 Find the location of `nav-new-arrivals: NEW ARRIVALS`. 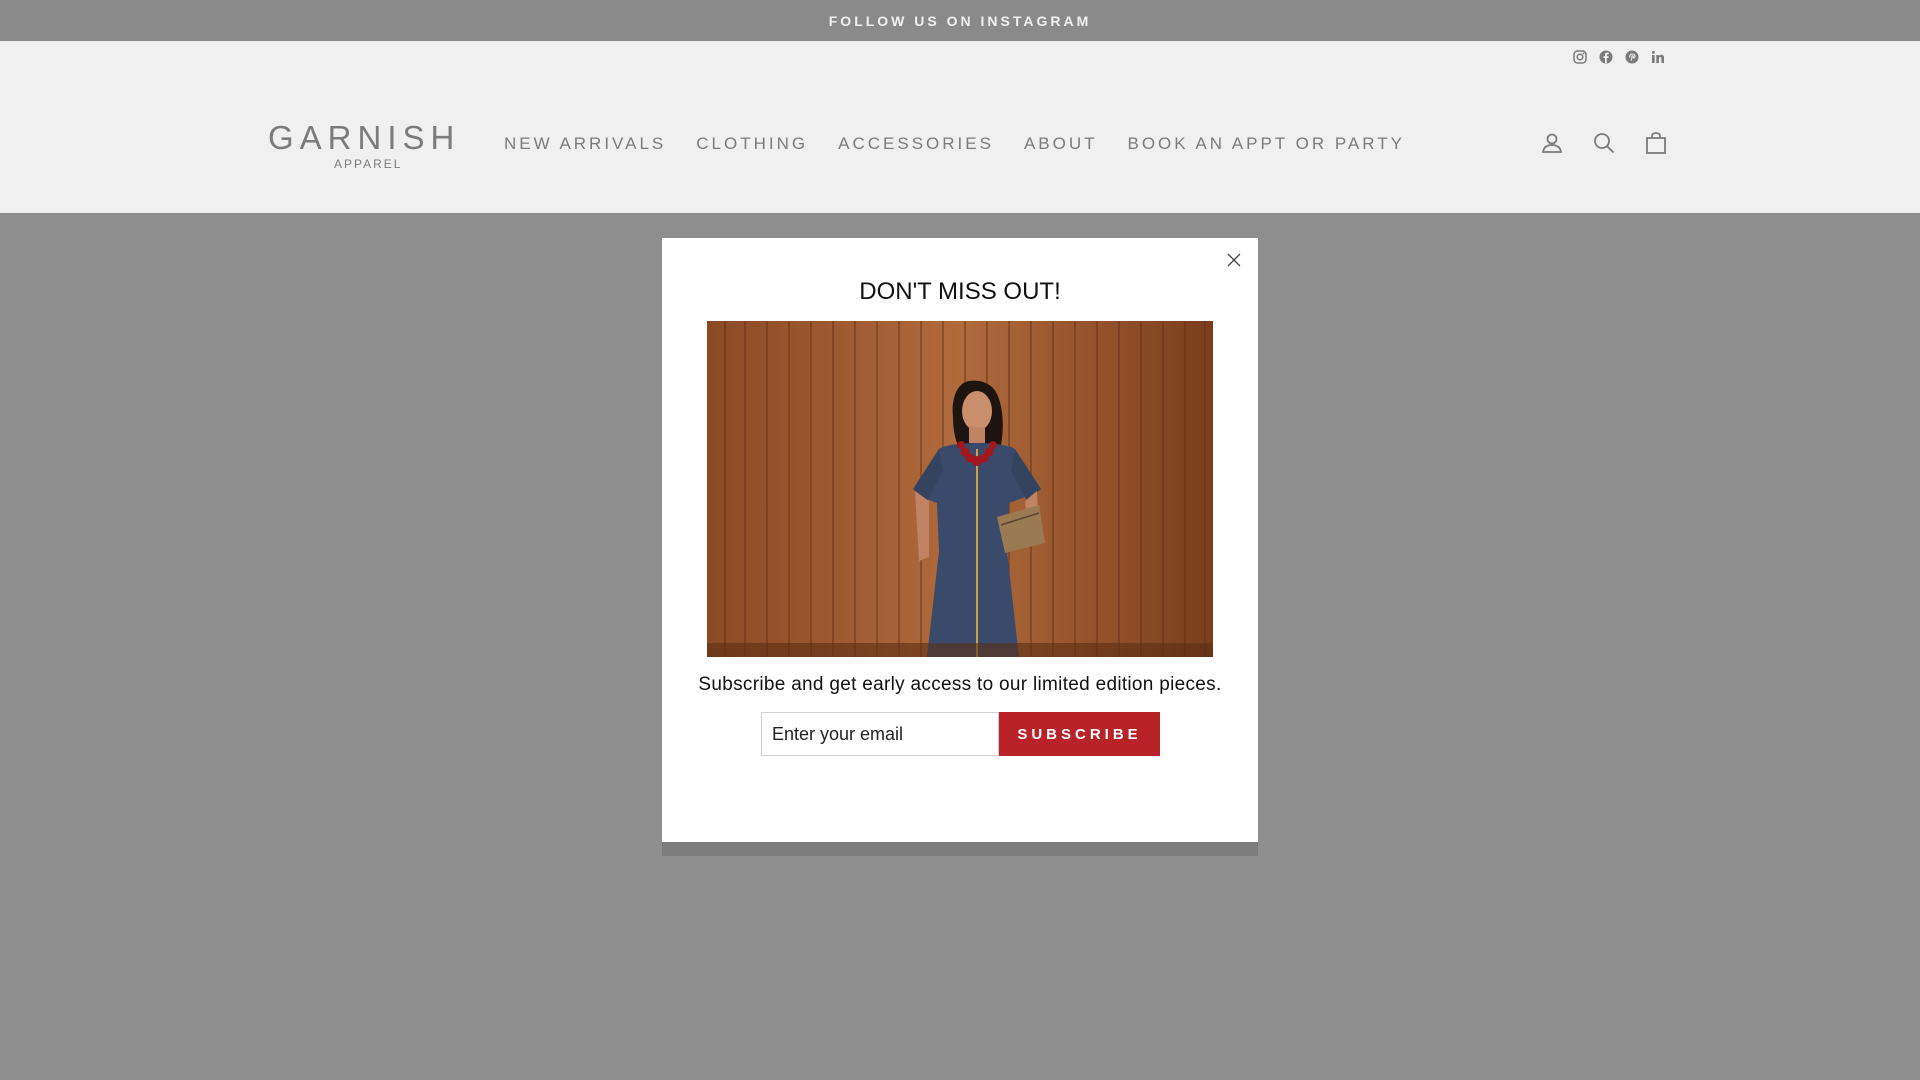

nav-new-arrivals: NEW ARRIVALS is located at coordinates (585, 144).